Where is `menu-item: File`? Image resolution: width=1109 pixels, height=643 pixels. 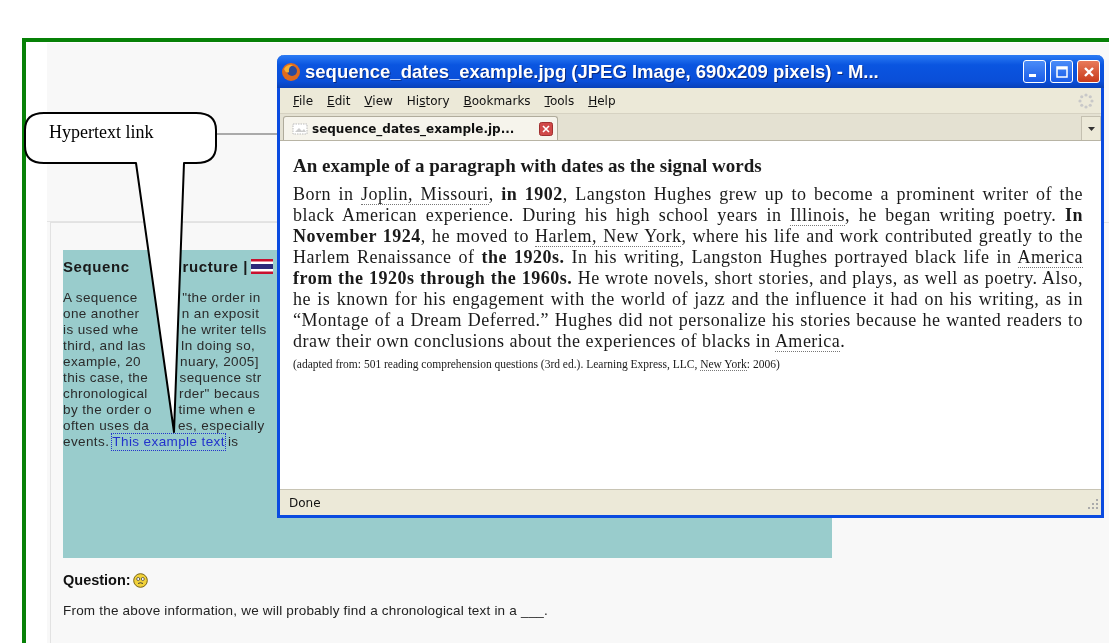
menu-item: File is located at coordinates (303, 100).